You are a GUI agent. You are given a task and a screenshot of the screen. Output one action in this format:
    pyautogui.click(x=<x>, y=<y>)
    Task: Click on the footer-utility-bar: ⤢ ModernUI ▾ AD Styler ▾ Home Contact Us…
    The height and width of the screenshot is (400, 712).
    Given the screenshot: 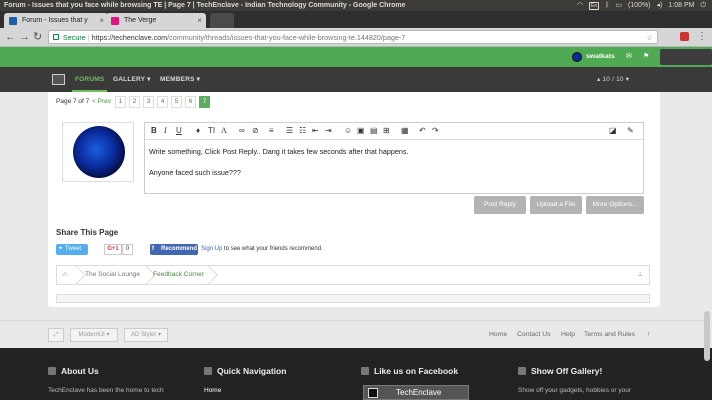 What is the action you would take?
    pyautogui.click(x=356, y=334)
    